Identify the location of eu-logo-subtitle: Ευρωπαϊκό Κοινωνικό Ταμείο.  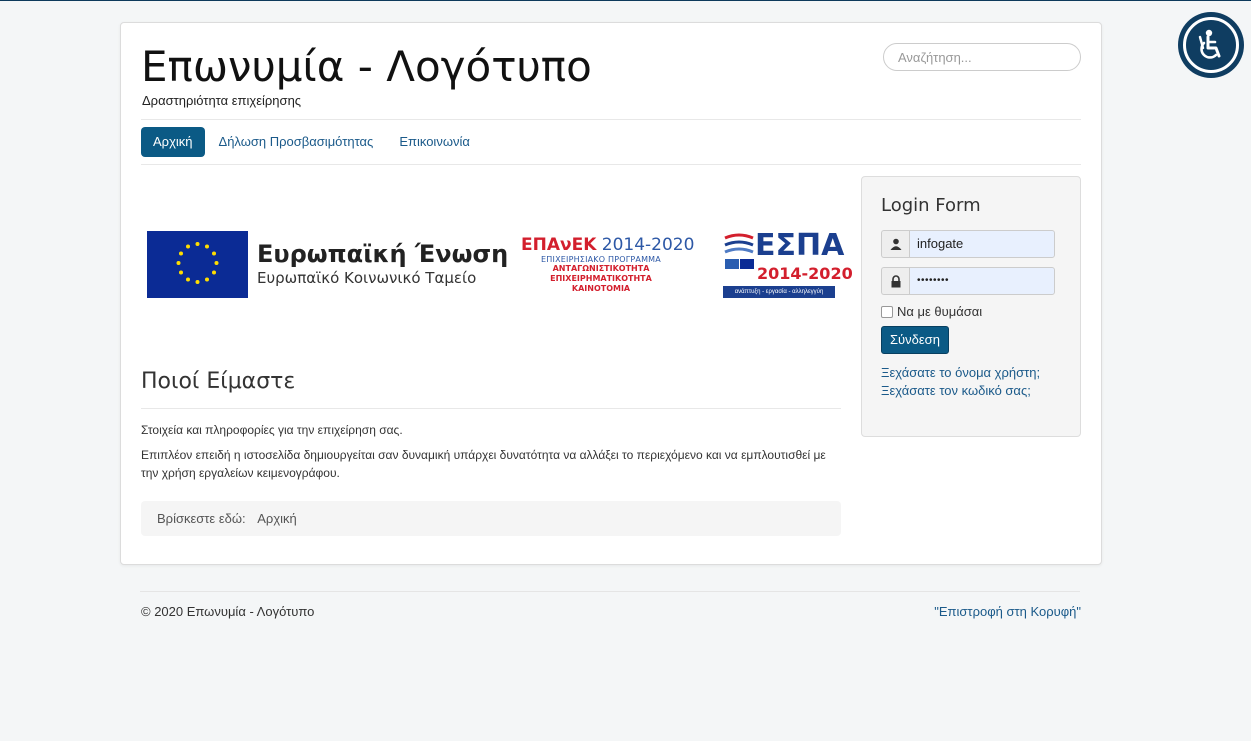
(367, 278).